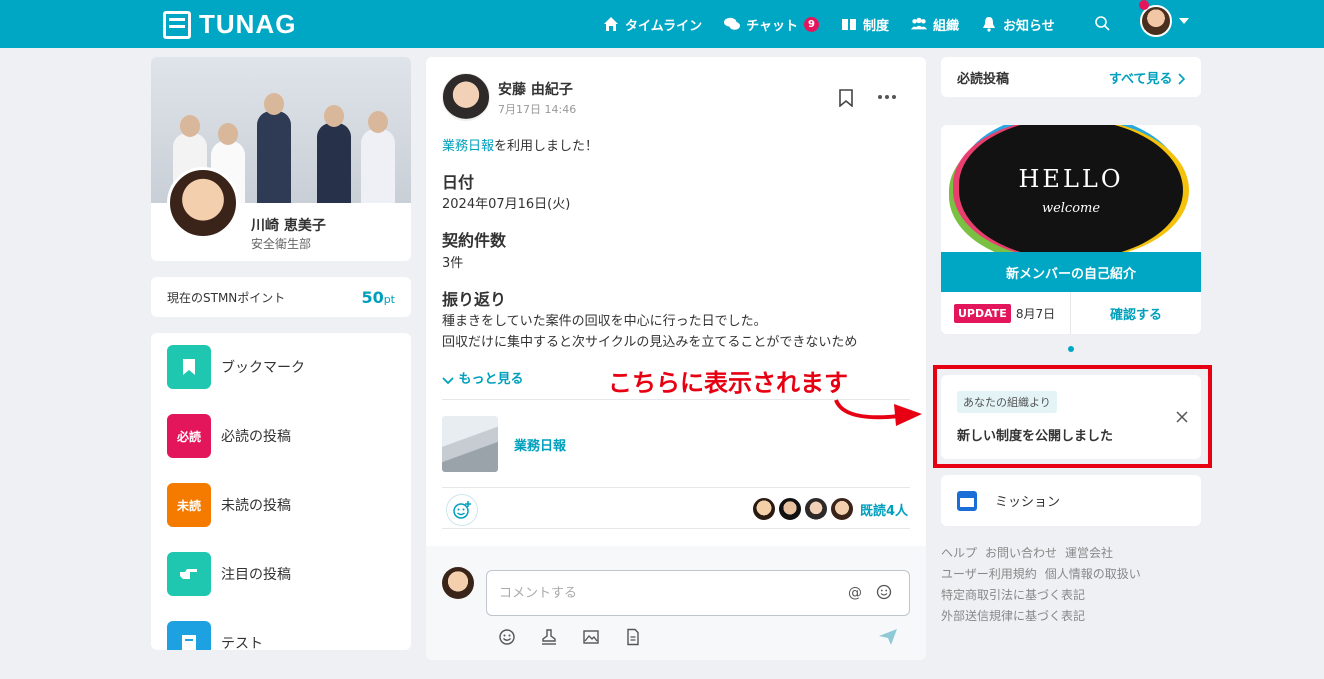  Describe the element at coordinates (1184, 21) in the screenshot. I see `chevron-down-icon` at that location.